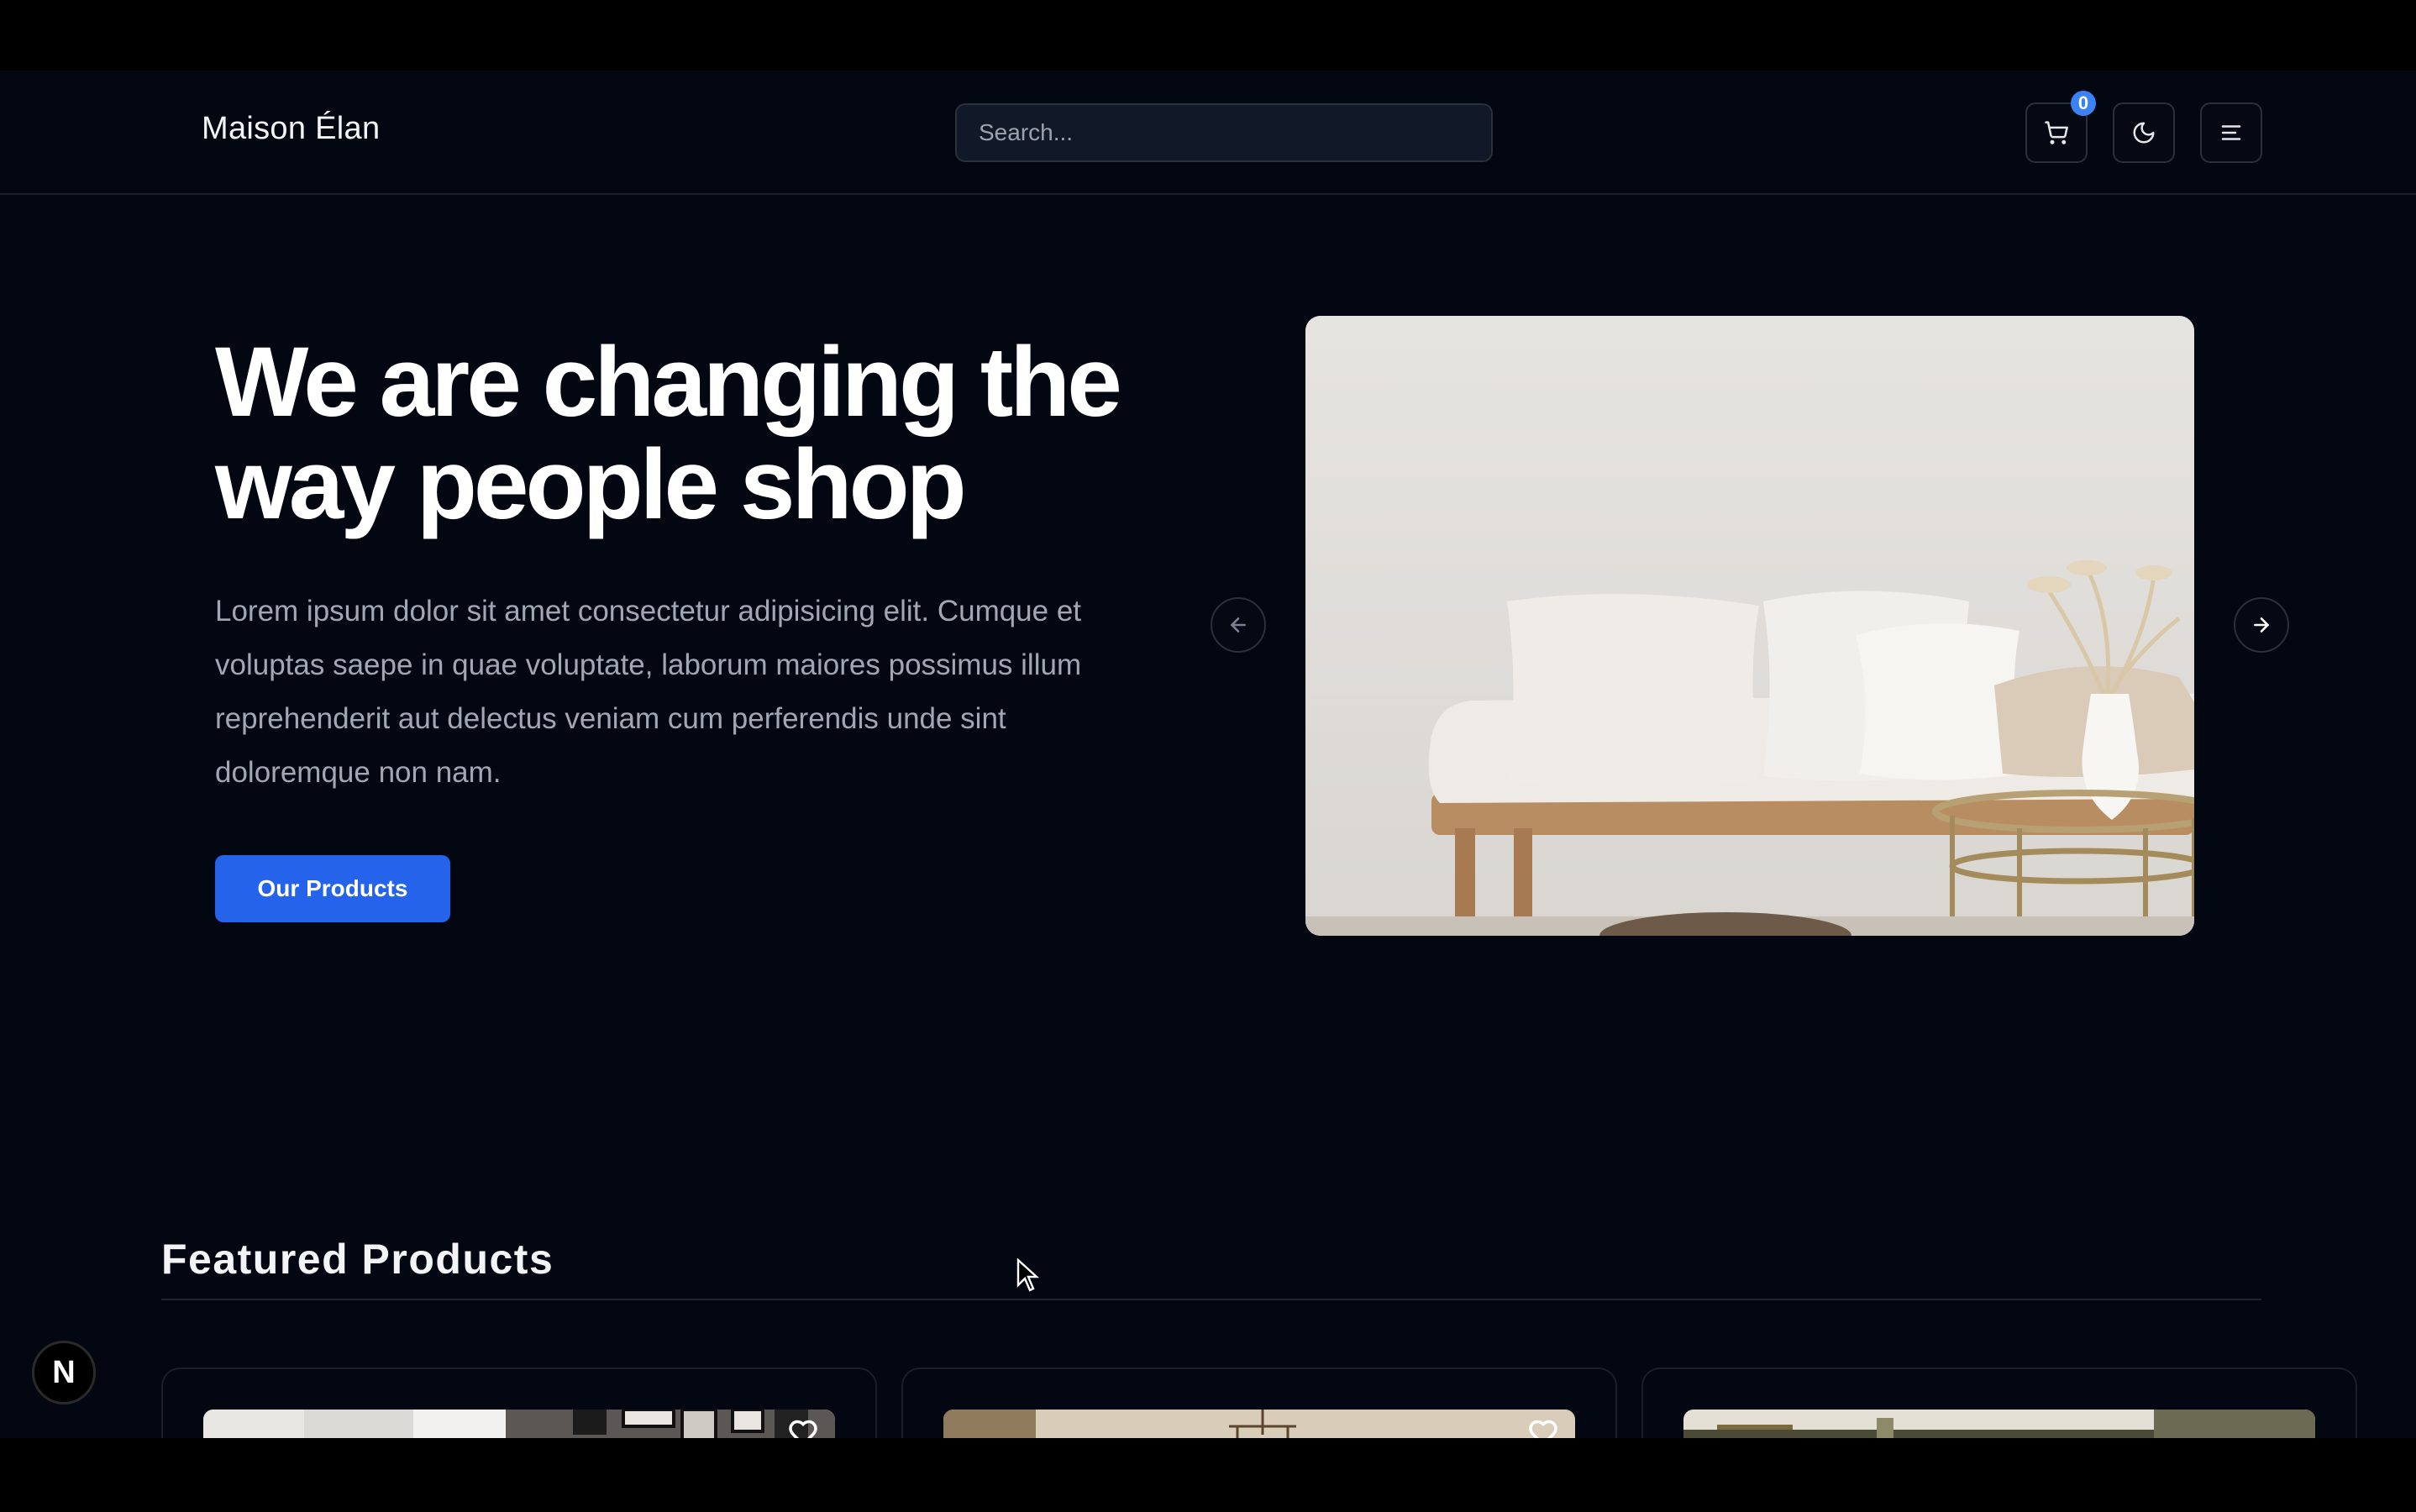  Describe the element at coordinates (2056, 132) in the screenshot. I see `cart-icon` at that location.